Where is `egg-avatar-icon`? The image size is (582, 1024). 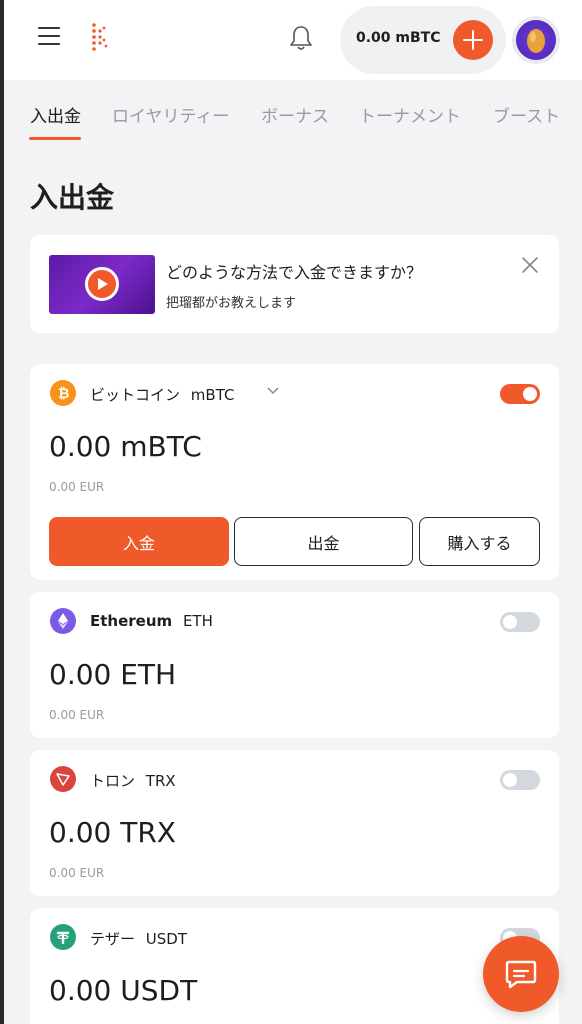
egg-avatar-icon is located at coordinates (536, 41).